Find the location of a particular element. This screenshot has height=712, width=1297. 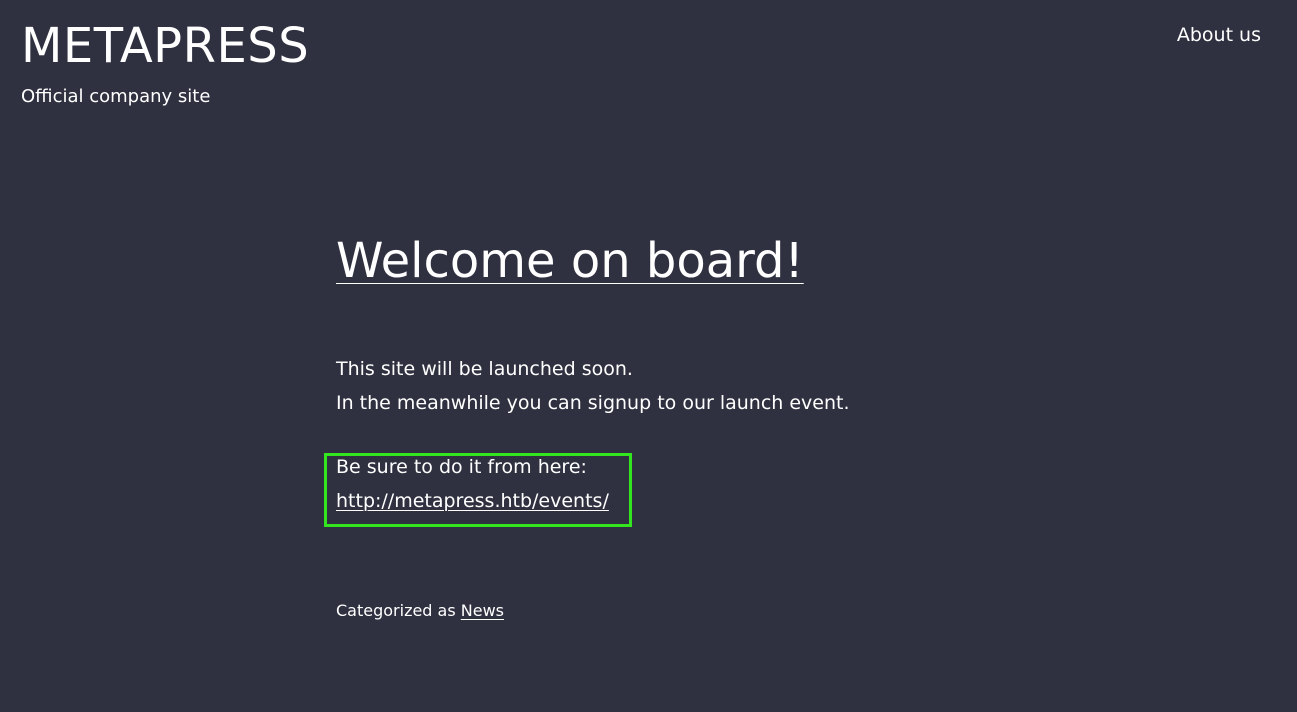

nav-about-us-link: About us is located at coordinates (1219, 35).